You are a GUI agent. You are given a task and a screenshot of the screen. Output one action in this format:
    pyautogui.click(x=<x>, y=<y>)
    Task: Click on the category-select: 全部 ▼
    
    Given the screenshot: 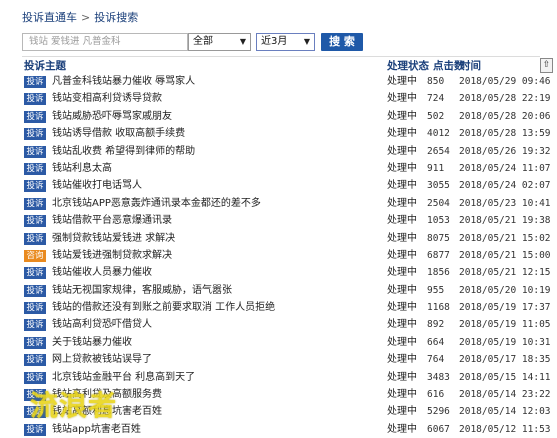 What is the action you would take?
    pyautogui.click(x=219, y=42)
    